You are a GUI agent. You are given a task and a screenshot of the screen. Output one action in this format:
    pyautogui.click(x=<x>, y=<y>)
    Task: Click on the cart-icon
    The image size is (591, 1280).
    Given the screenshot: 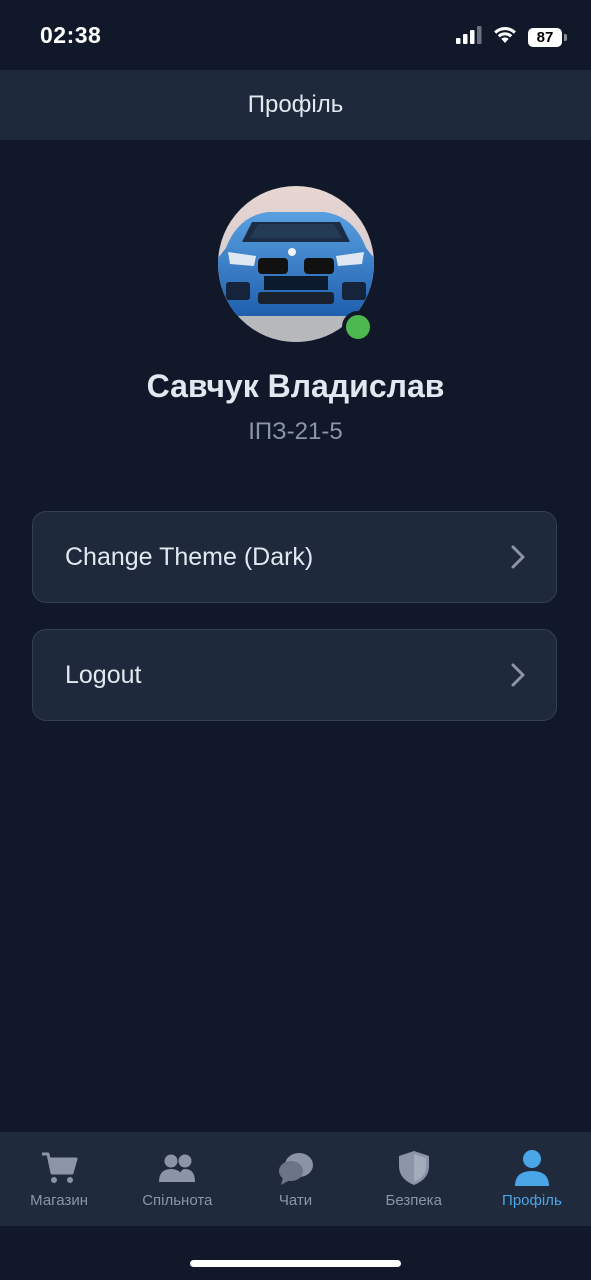 What is the action you would take?
    pyautogui.click(x=59, y=1168)
    